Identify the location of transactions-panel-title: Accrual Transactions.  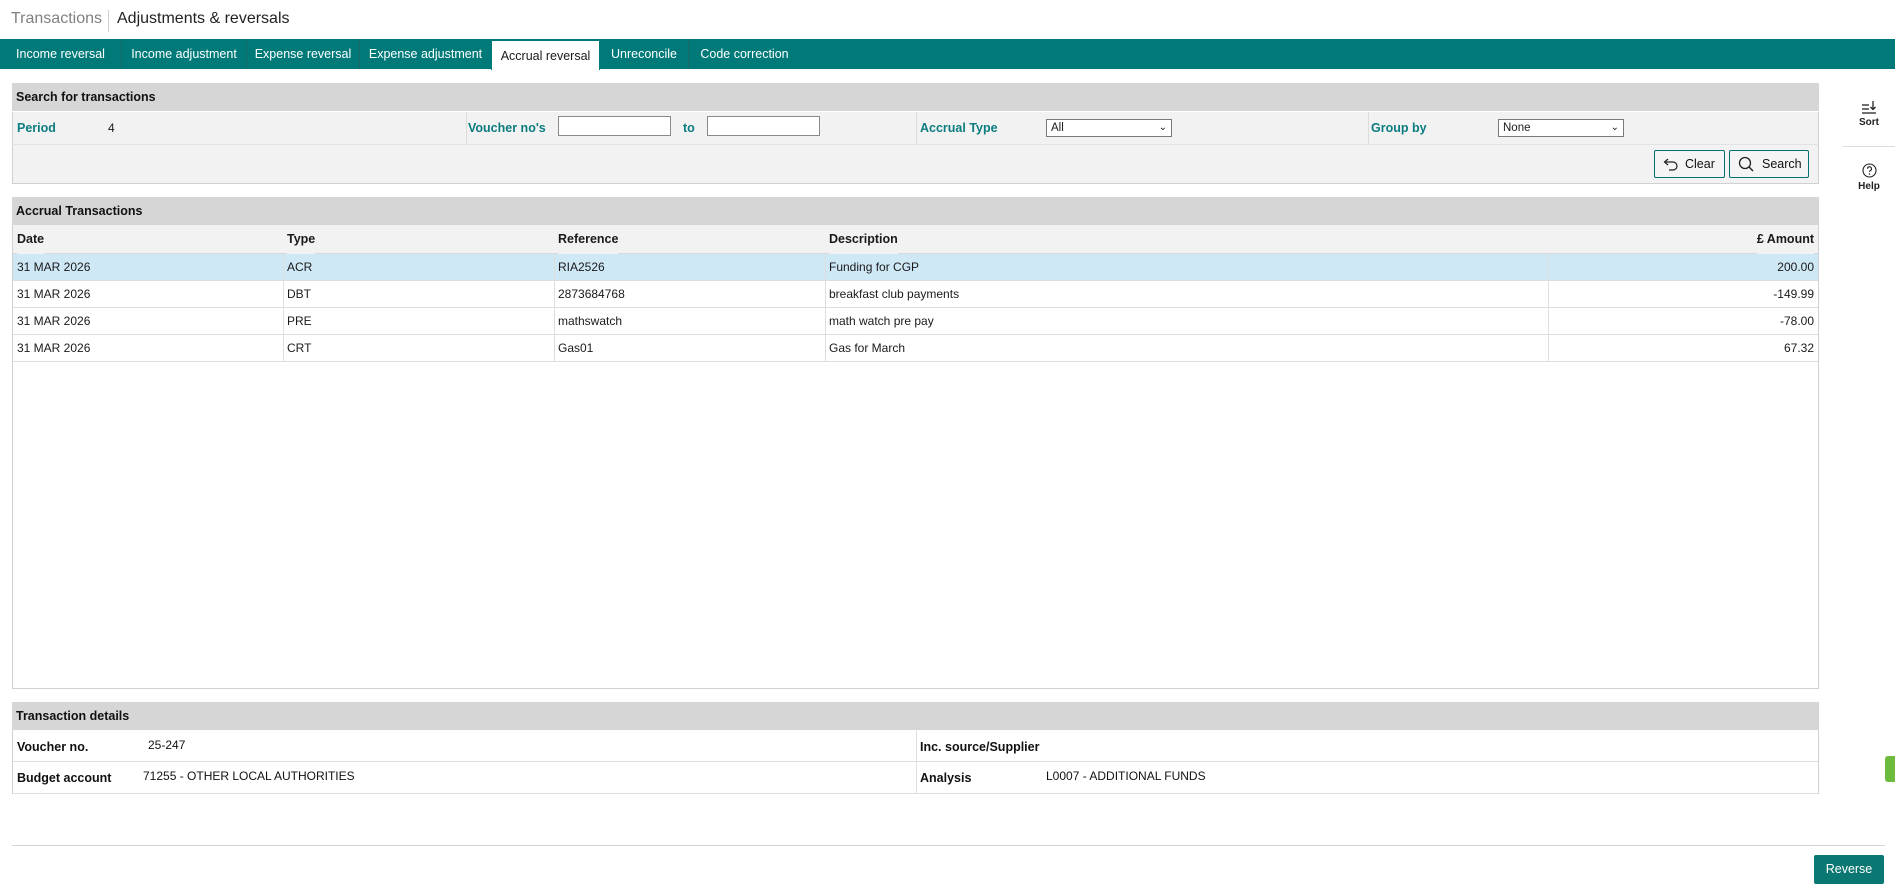
(915, 211).